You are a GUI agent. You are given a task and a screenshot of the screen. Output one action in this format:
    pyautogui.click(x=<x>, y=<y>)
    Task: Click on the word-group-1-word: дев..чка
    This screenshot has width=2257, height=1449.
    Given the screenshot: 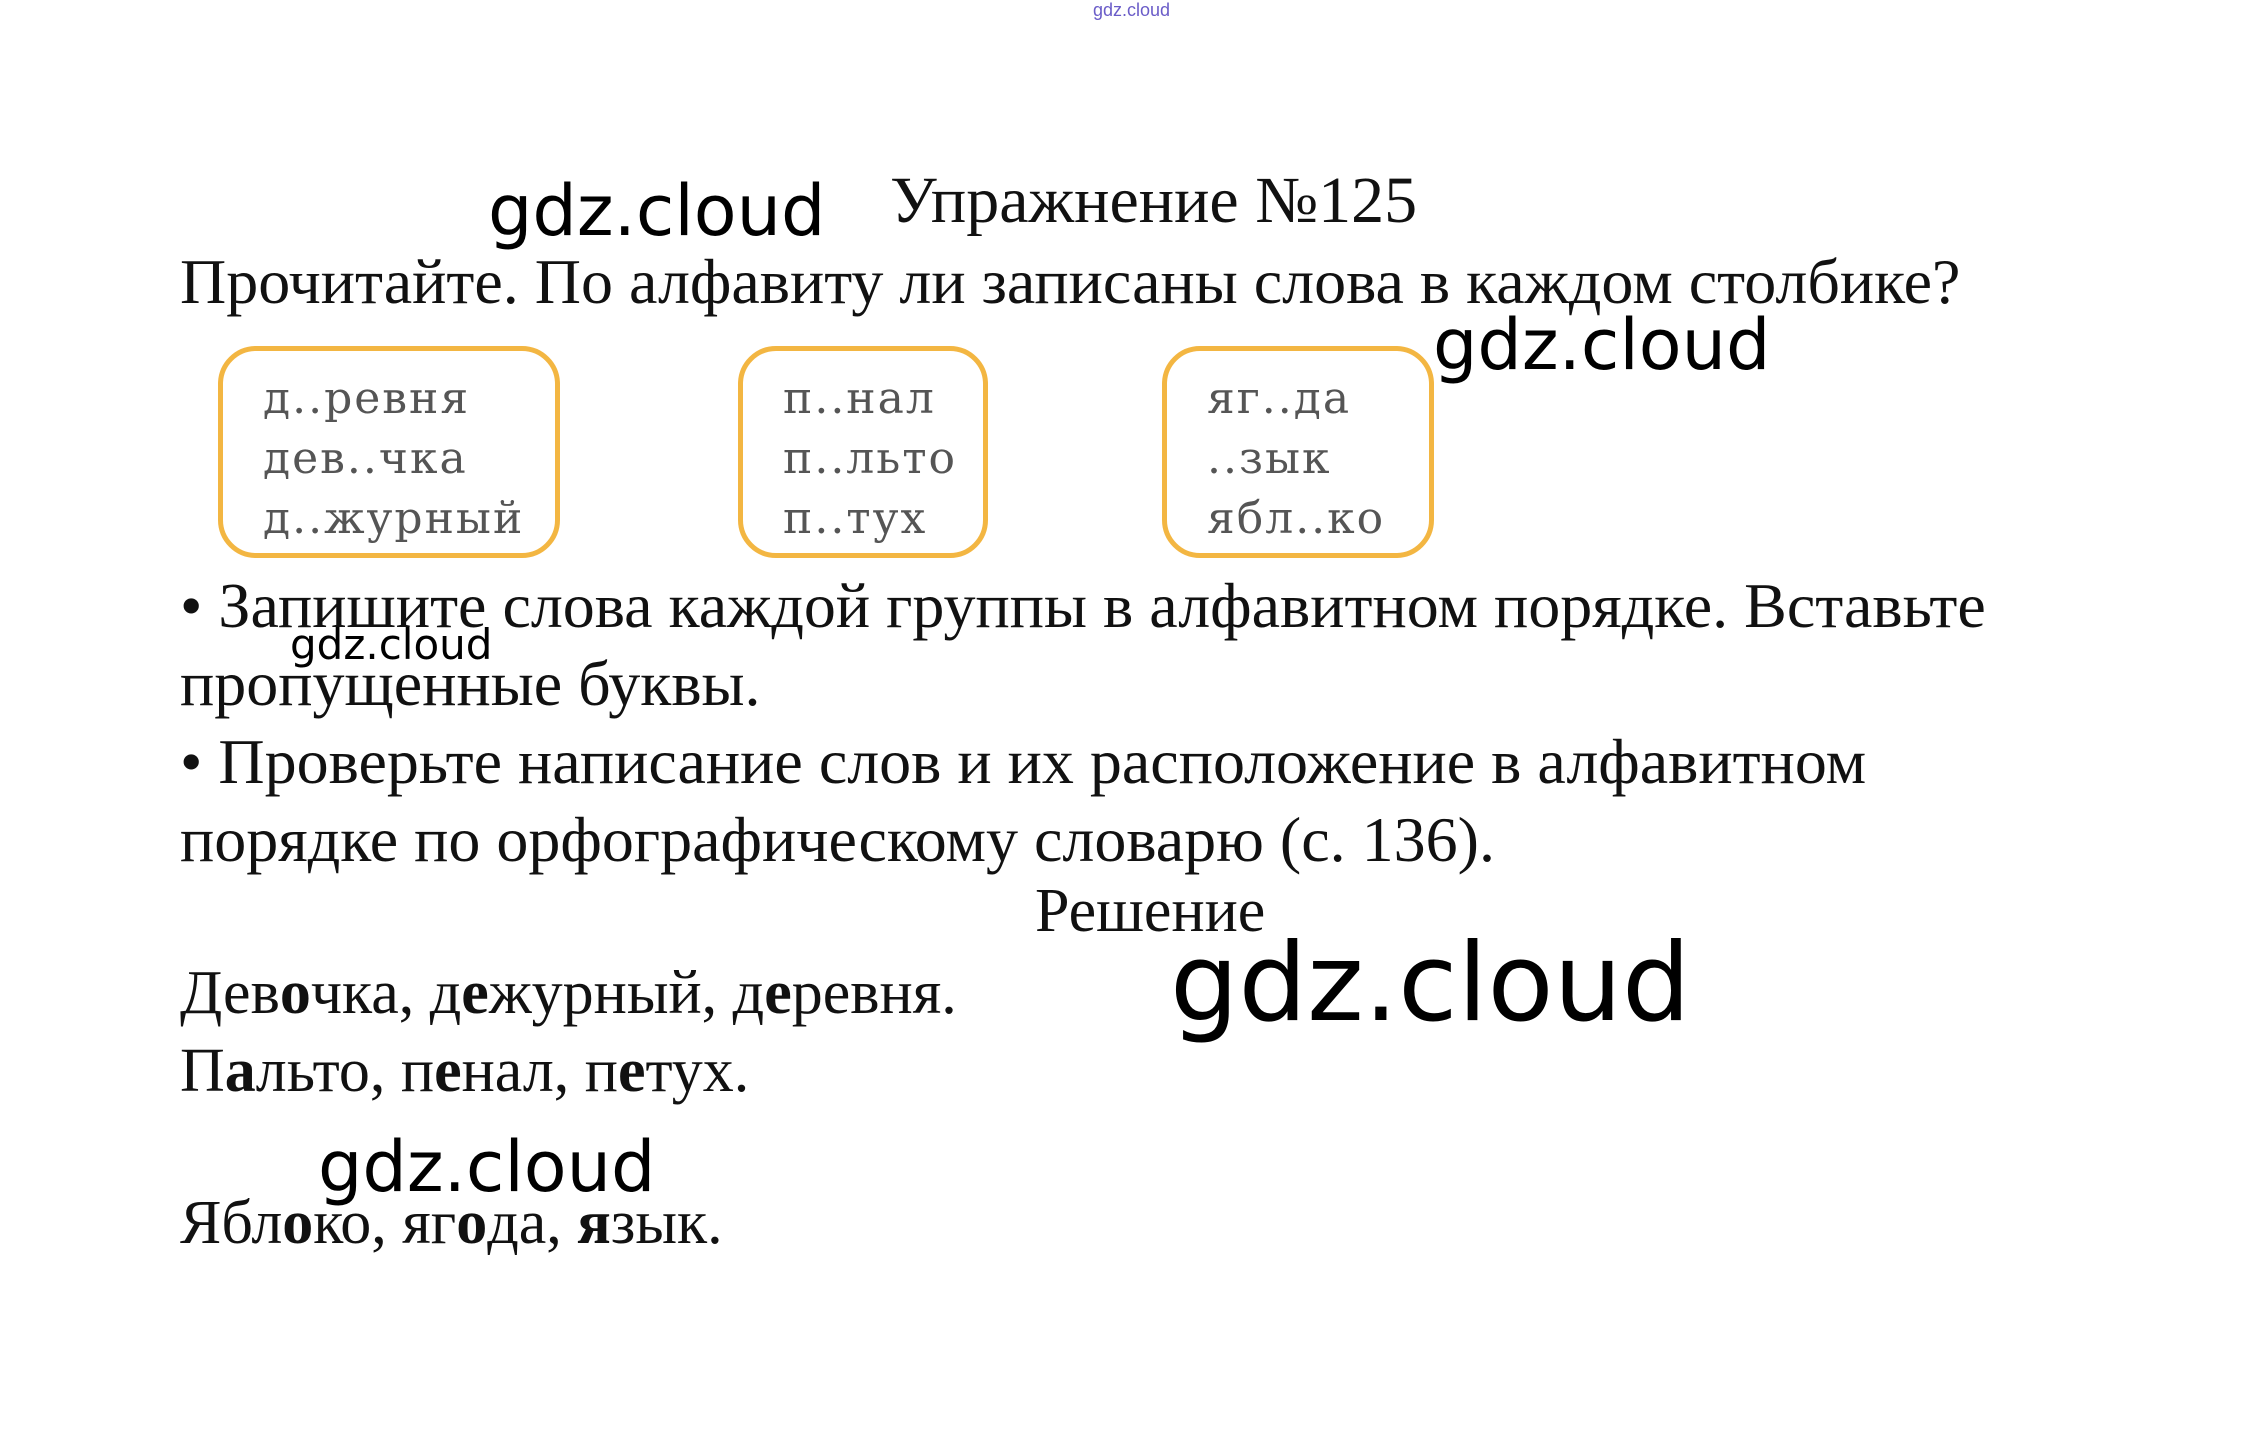 What is the action you would take?
    pyautogui.click(x=365, y=458)
    